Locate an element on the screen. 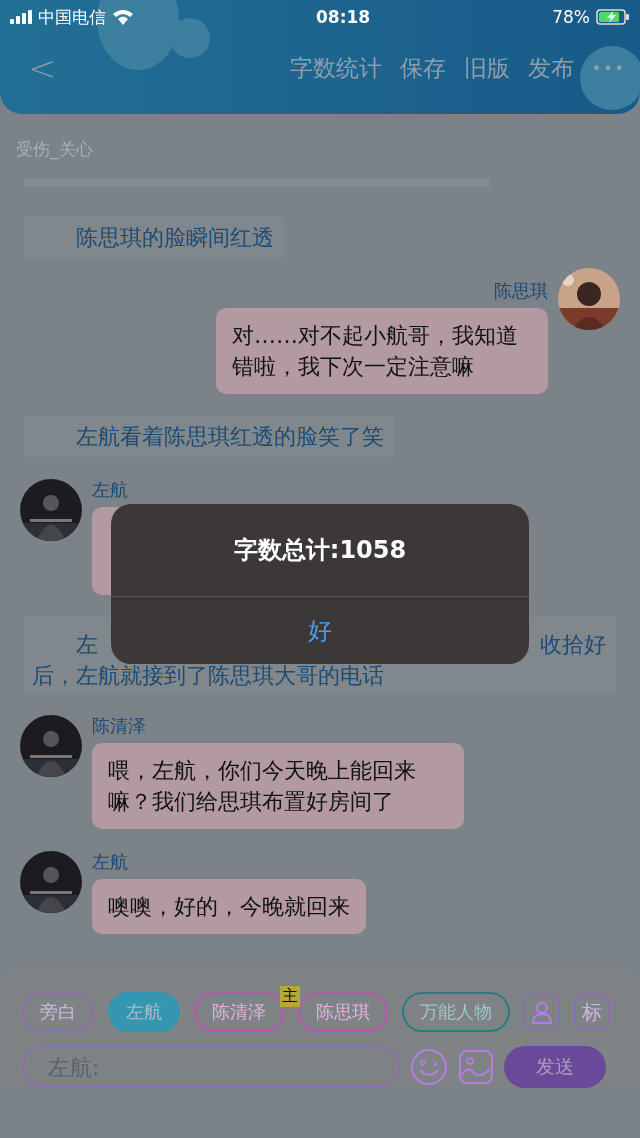  role-chip: 左航 is located at coordinates (144, 1012).